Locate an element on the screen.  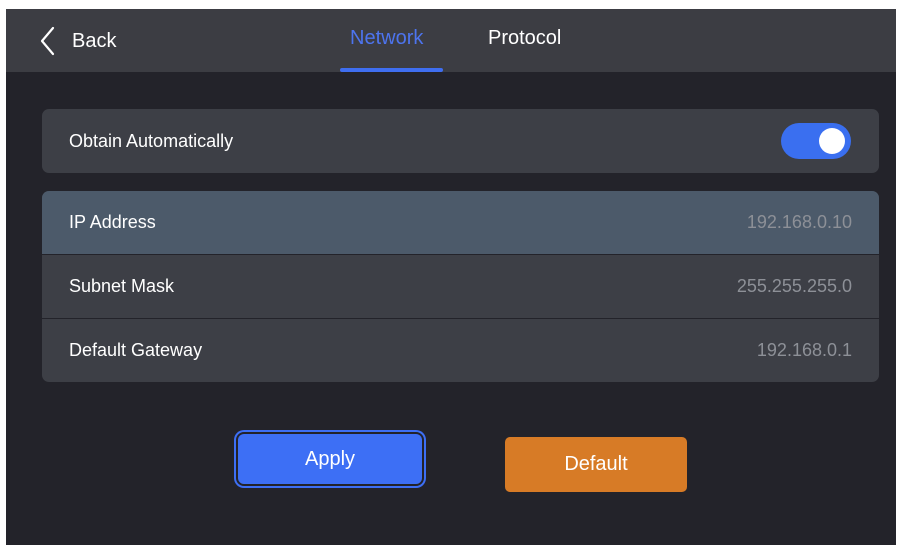
subnet-mask-label: Subnet Mask is located at coordinates (122, 286).